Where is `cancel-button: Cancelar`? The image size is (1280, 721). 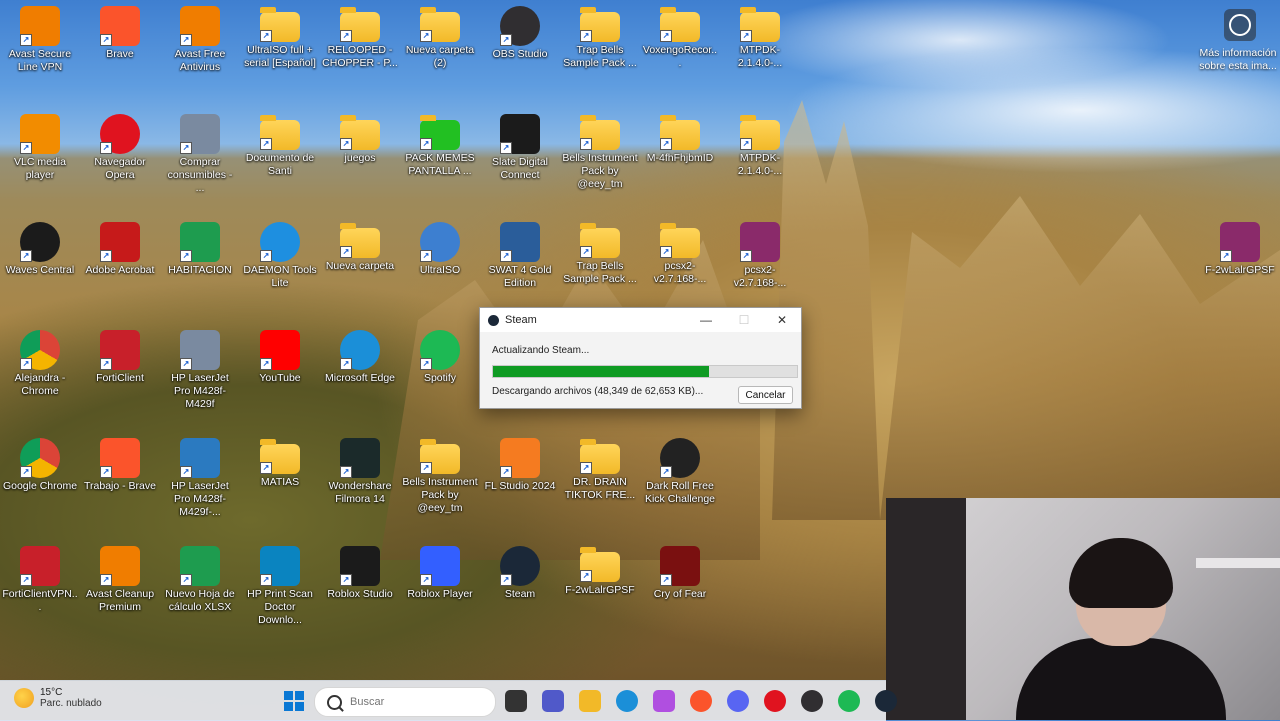 cancel-button: Cancelar is located at coordinates (765, 395).